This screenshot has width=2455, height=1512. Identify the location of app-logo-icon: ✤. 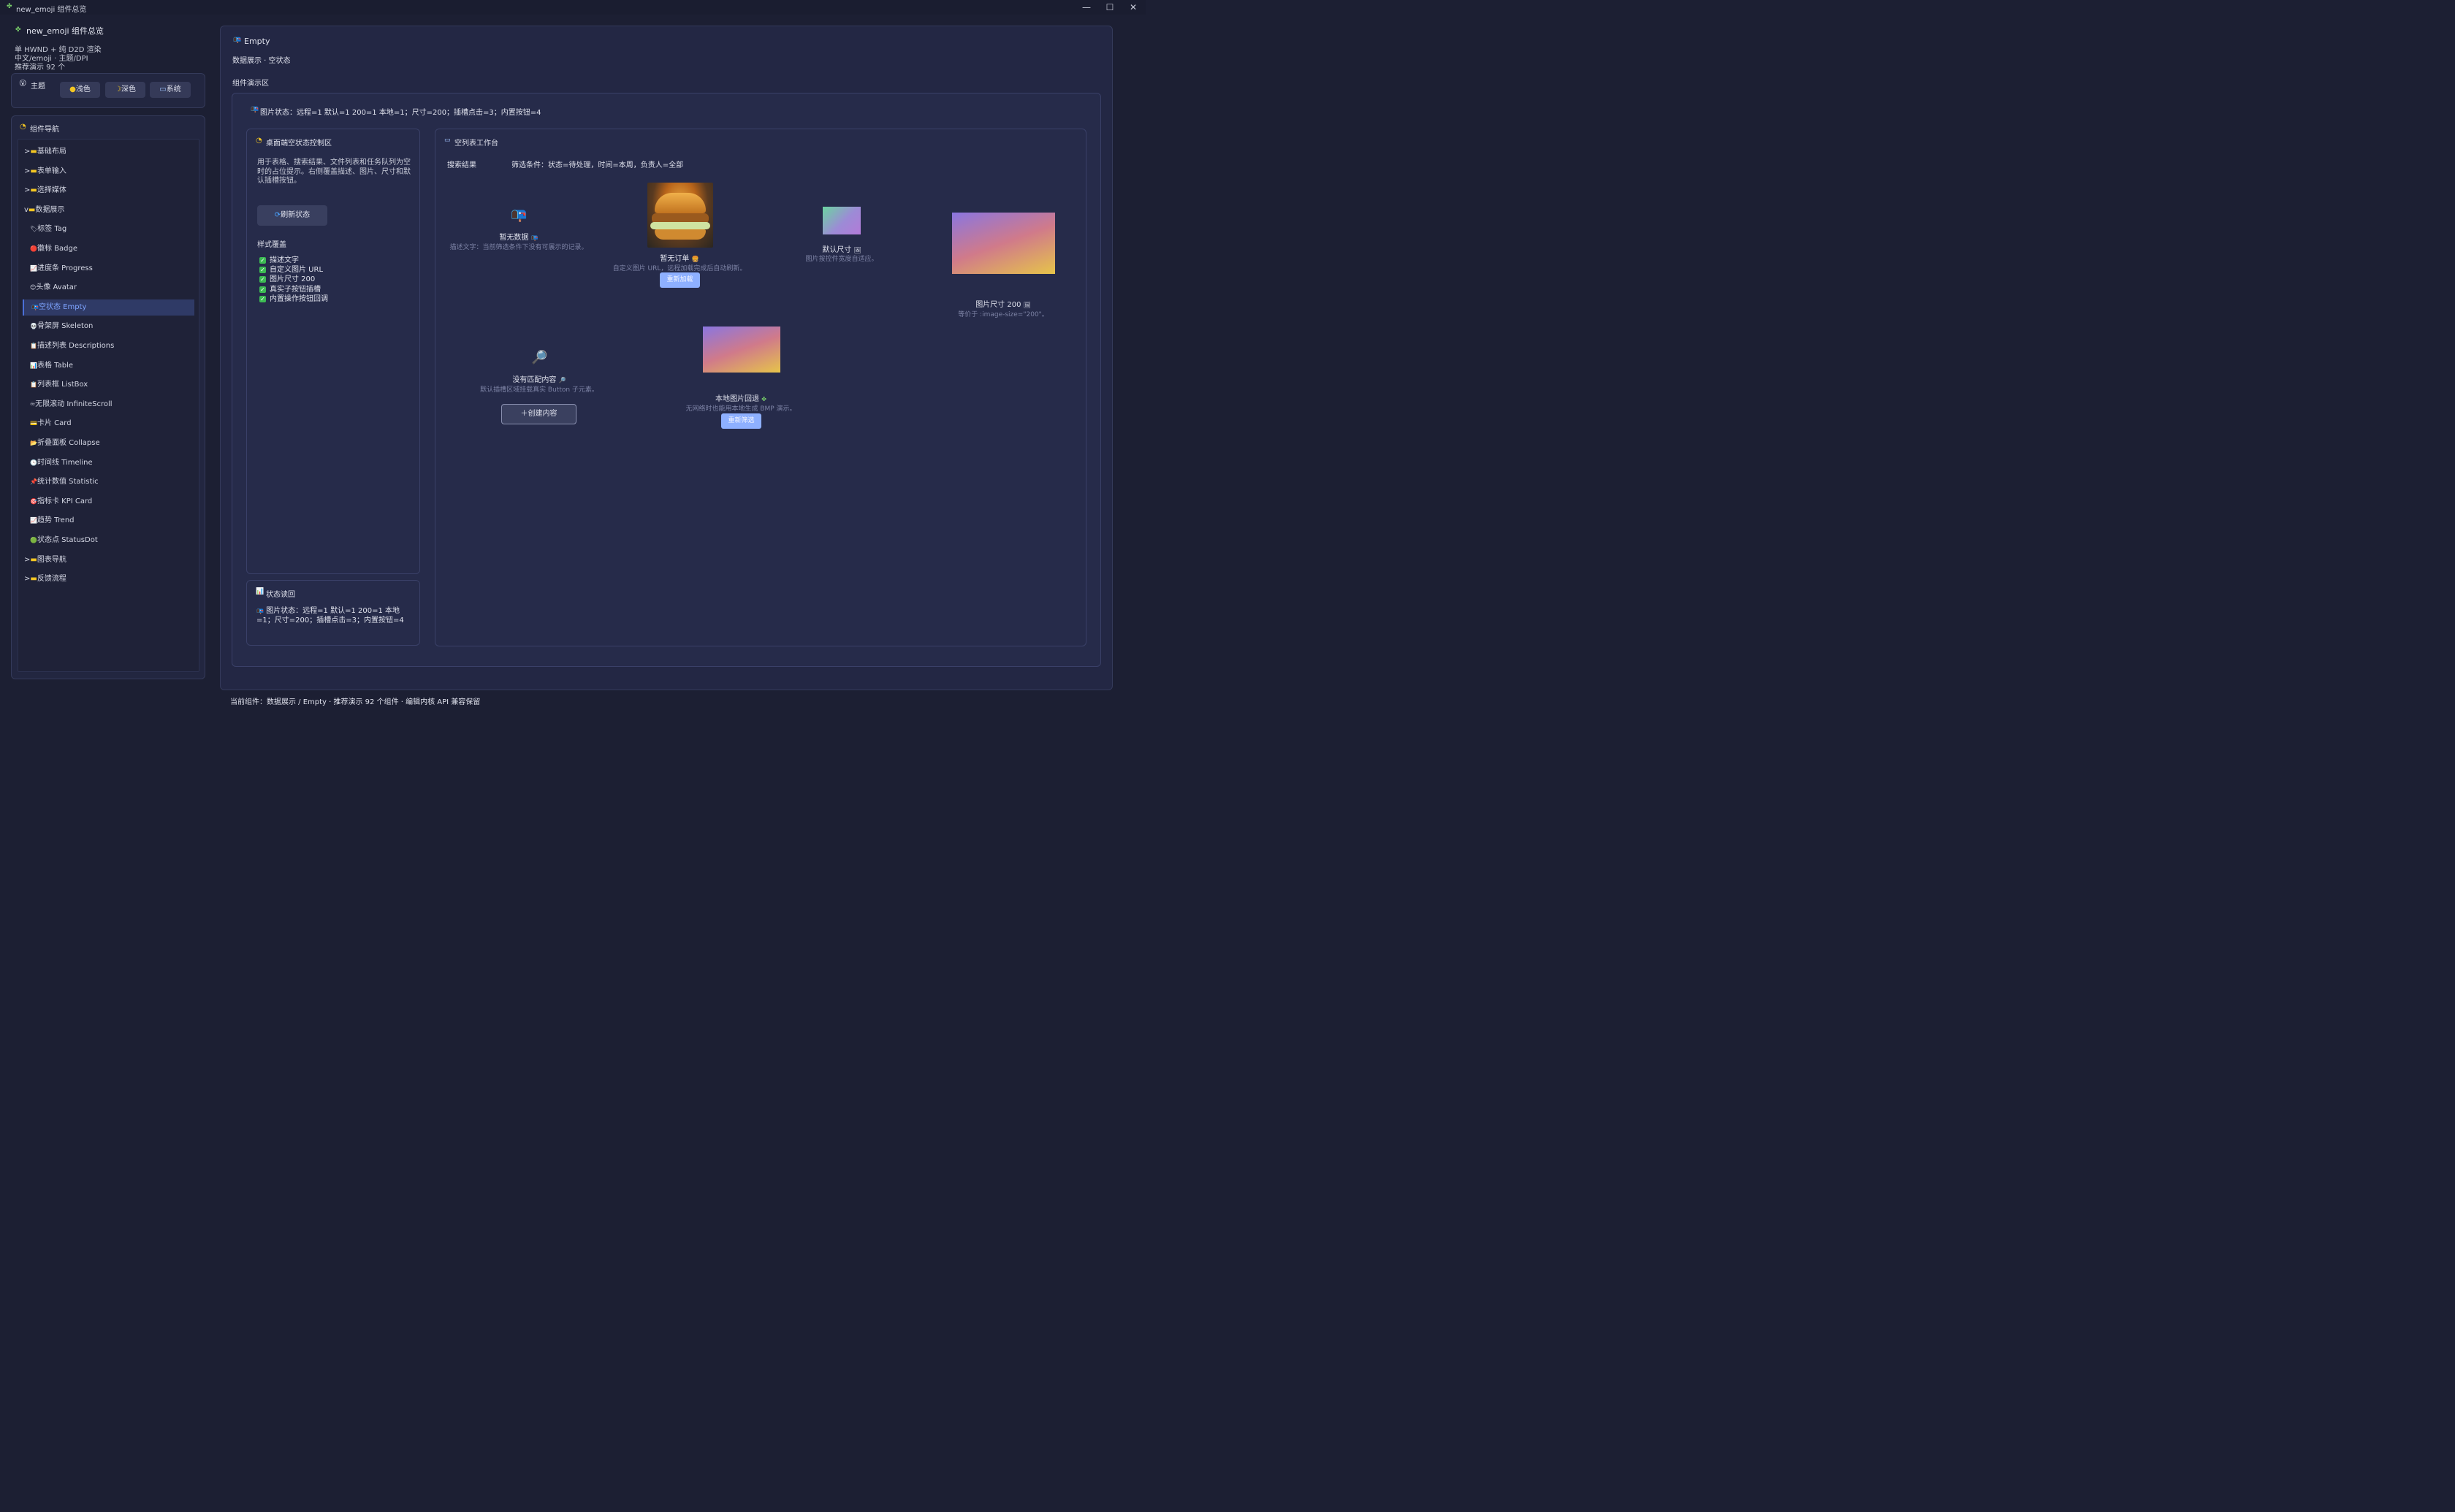
(9, 6).